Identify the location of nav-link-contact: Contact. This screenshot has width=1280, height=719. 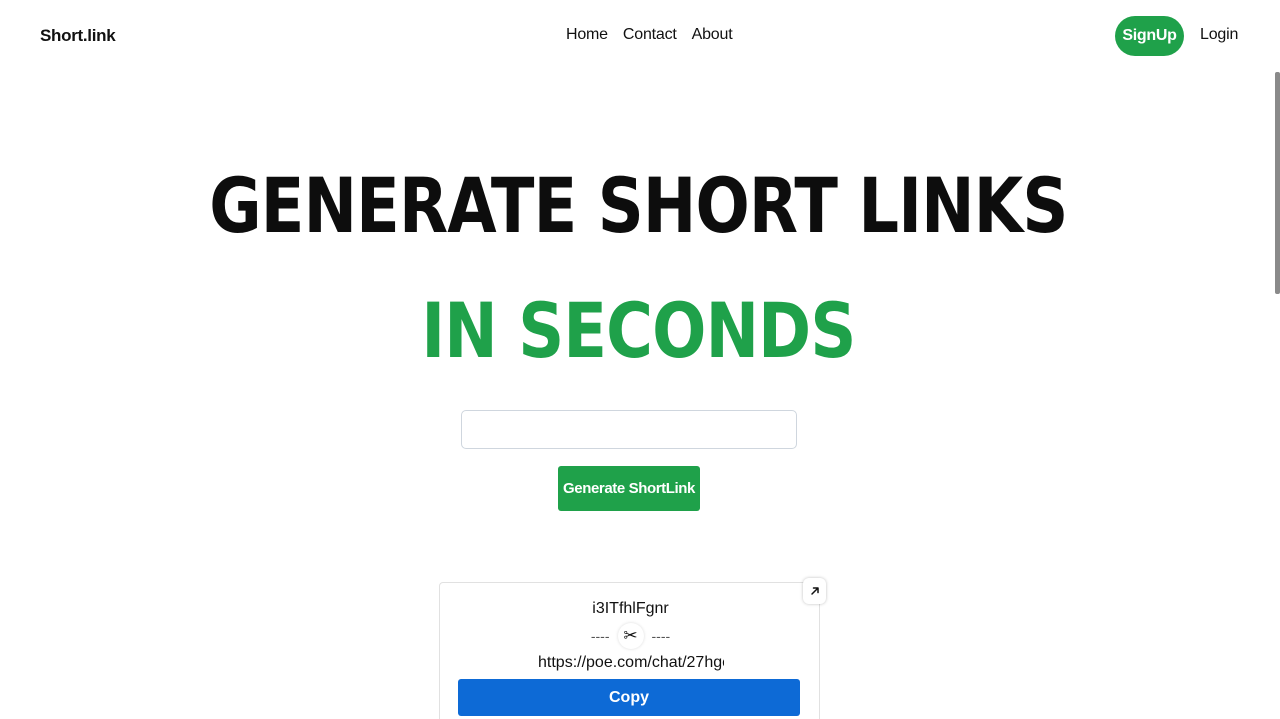
(650, 35).